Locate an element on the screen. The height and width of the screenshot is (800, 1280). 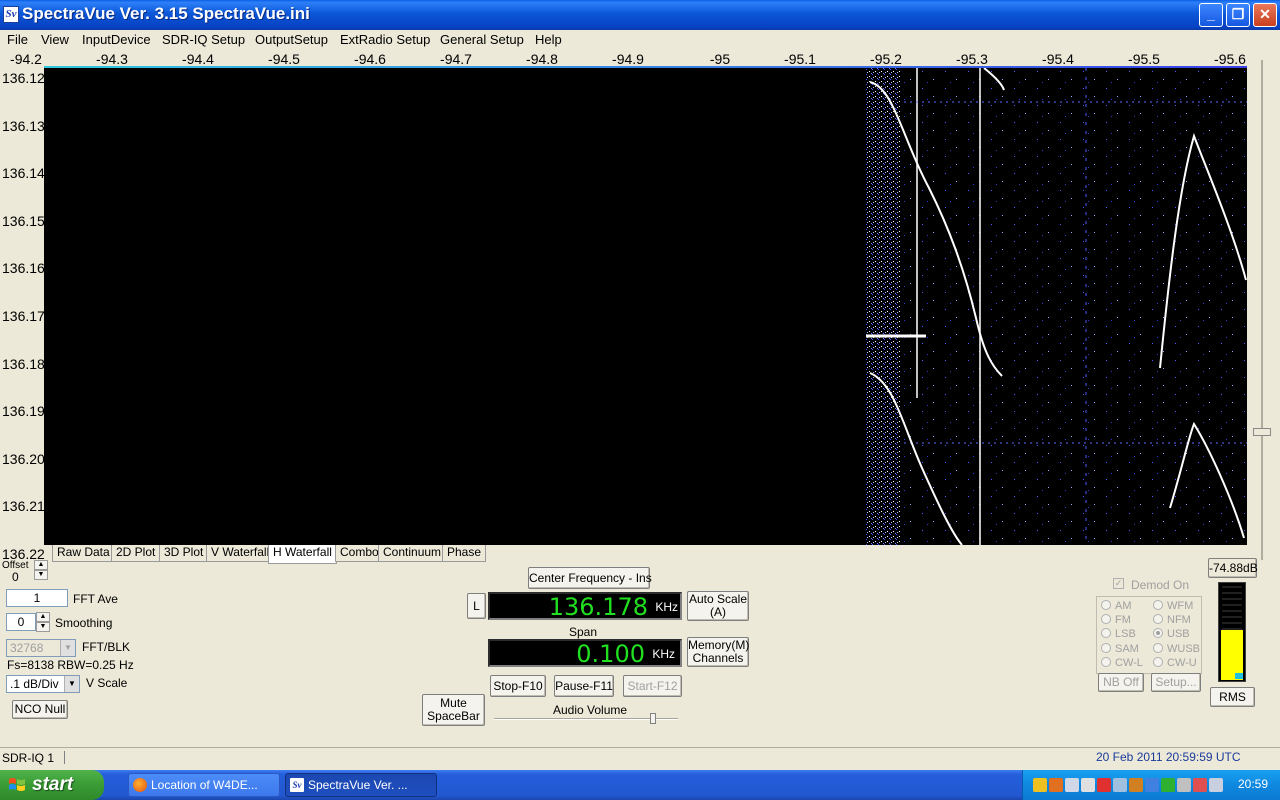
center-frequency-unit: KHz is located at coordinates (666, 607).